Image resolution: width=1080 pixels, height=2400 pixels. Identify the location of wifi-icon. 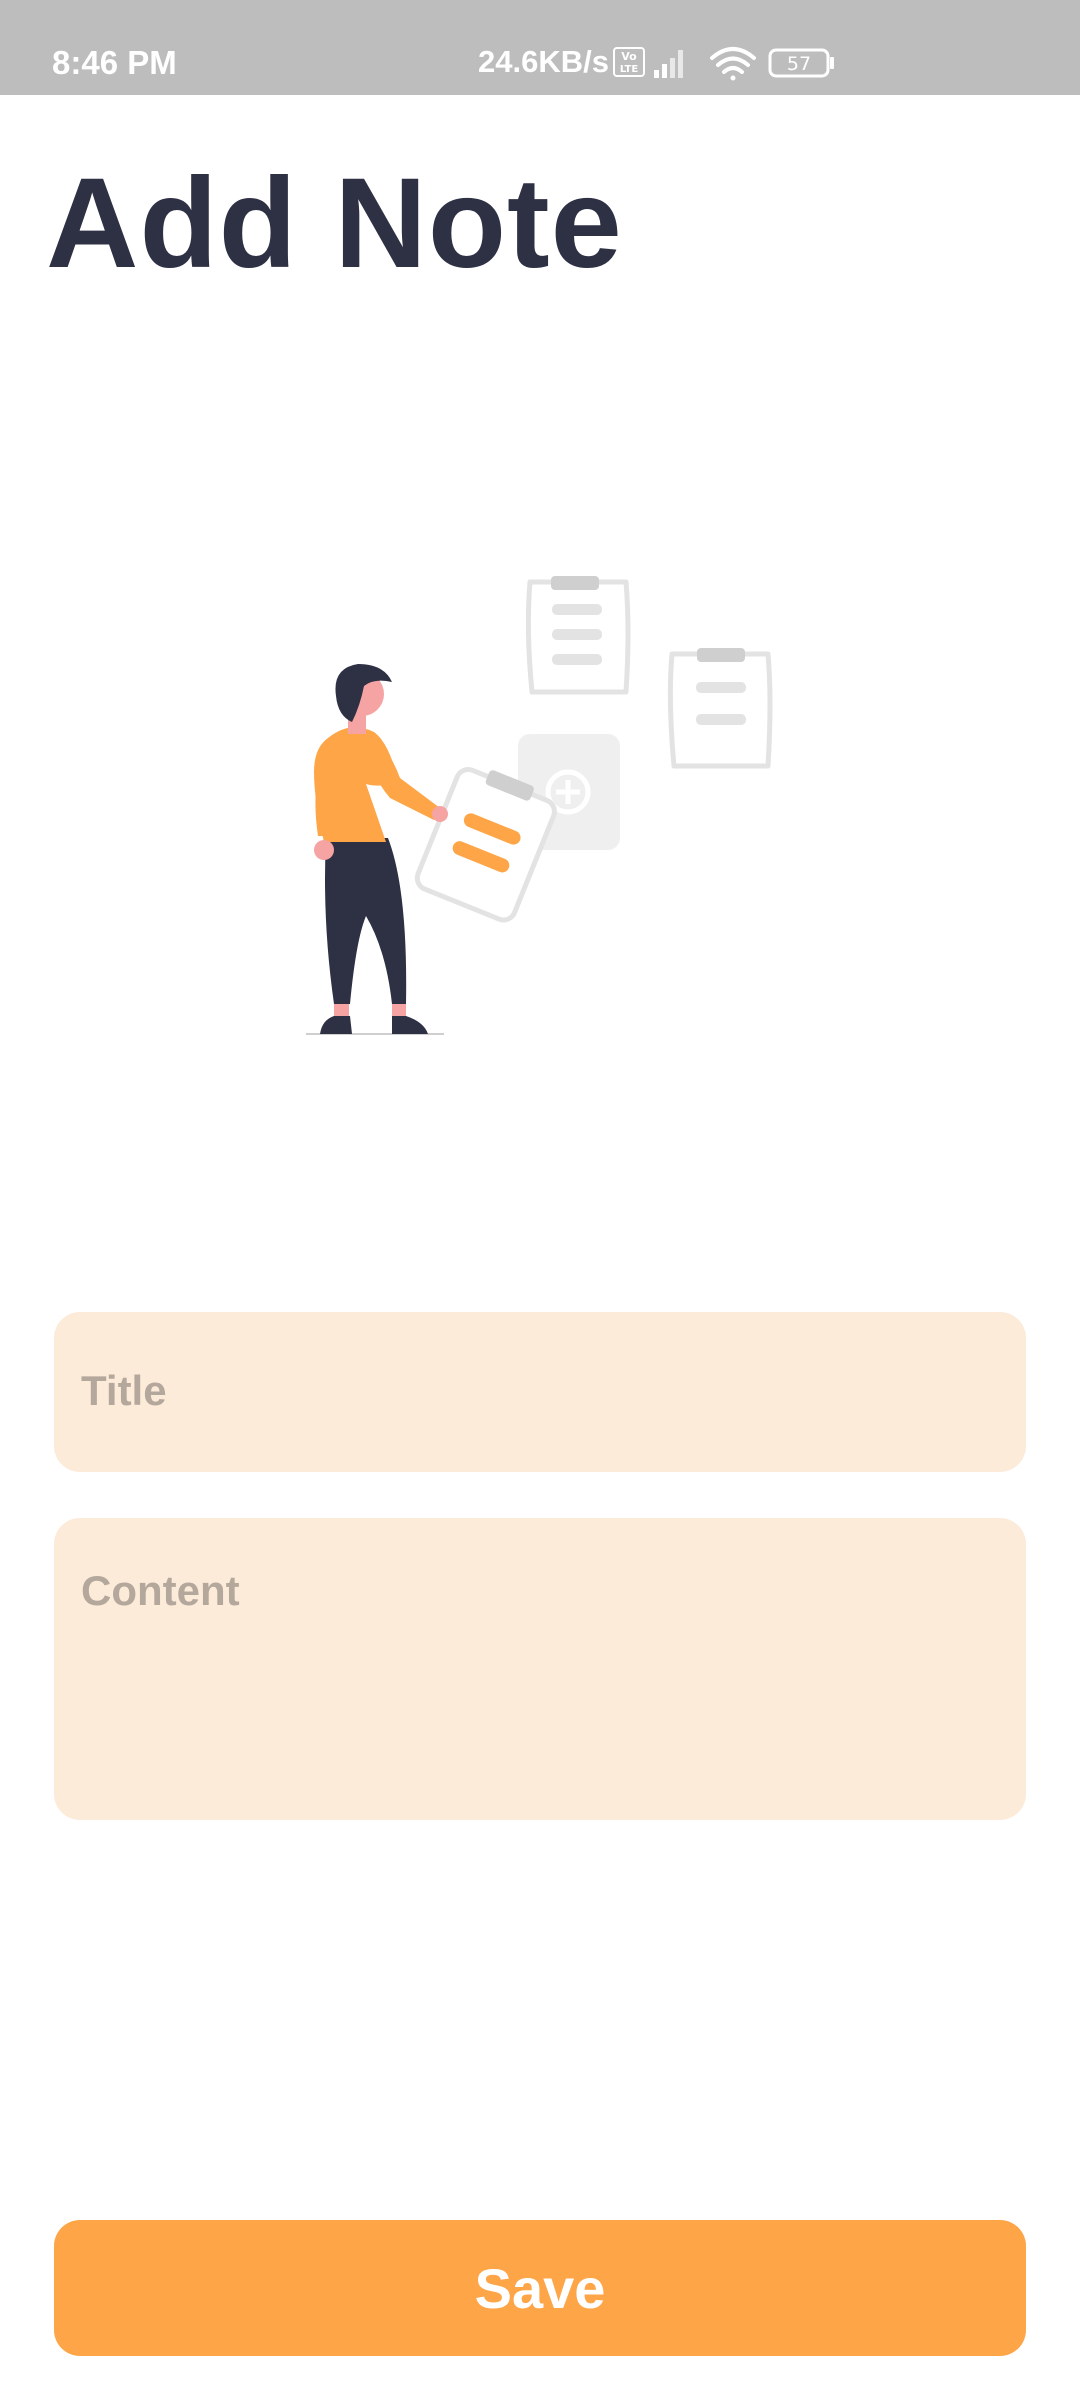
(733, 64).